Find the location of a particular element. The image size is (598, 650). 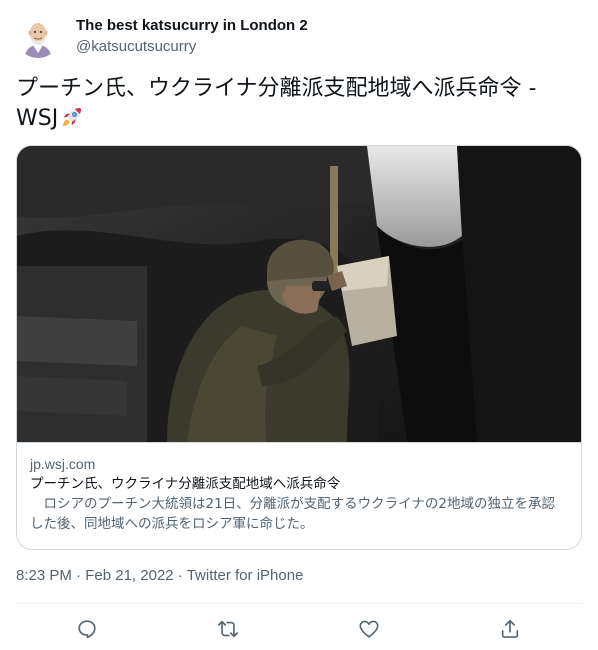

share-icon is located at coordinates (510, 628).